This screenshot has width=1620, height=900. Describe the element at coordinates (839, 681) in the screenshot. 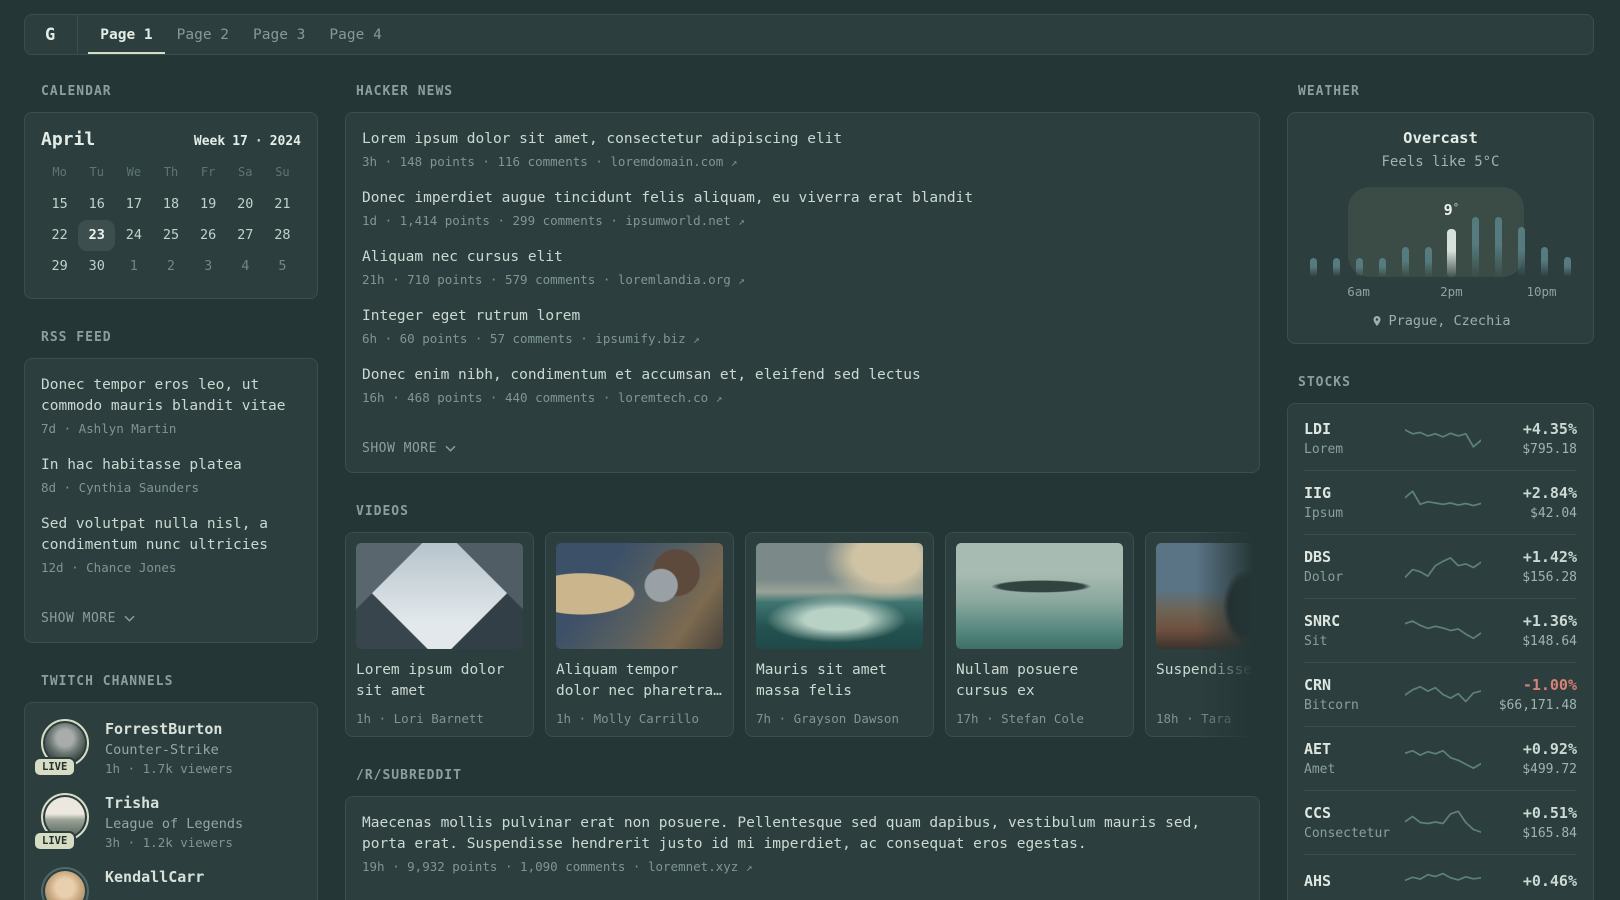

I see `video-title: Mauris sit amet massa felis` at that location.